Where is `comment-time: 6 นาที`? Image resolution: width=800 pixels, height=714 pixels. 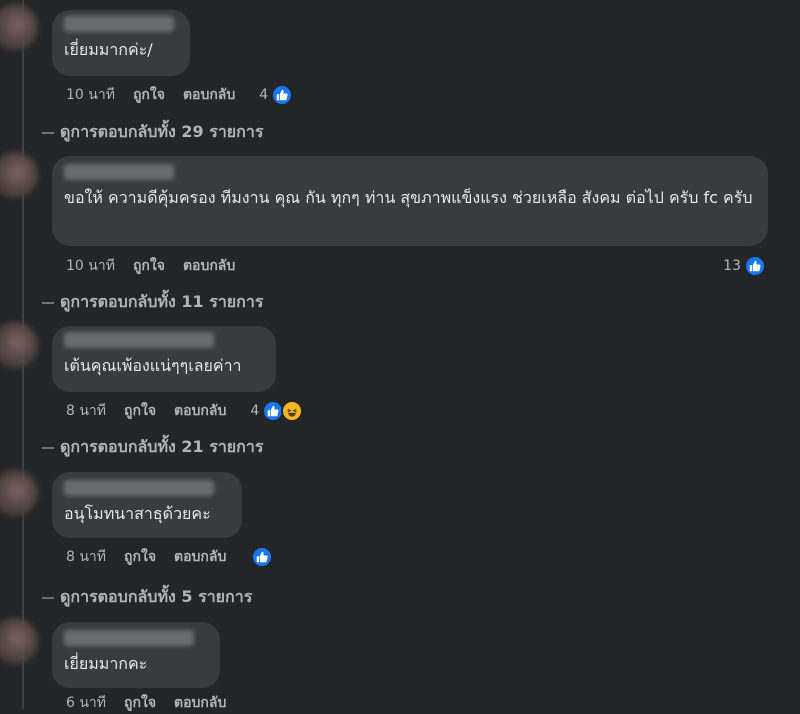 comment-time: 6 นาที is located at coordinates (86, 703).